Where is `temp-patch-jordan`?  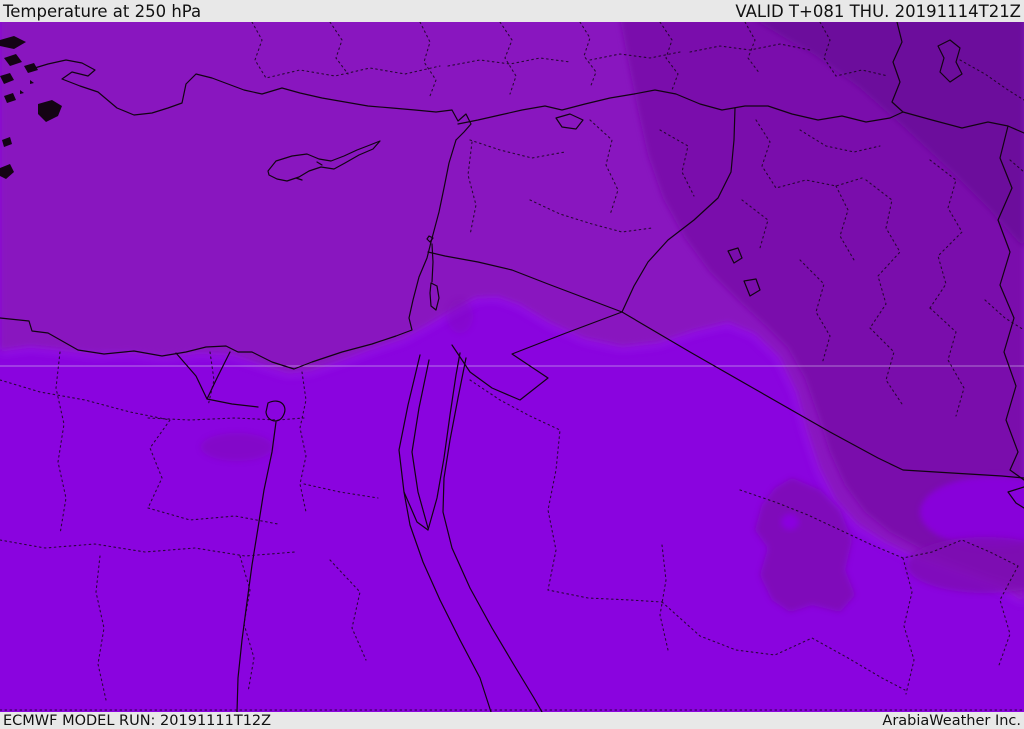
temp-patch-jordan is located at coordinates (460, 316).